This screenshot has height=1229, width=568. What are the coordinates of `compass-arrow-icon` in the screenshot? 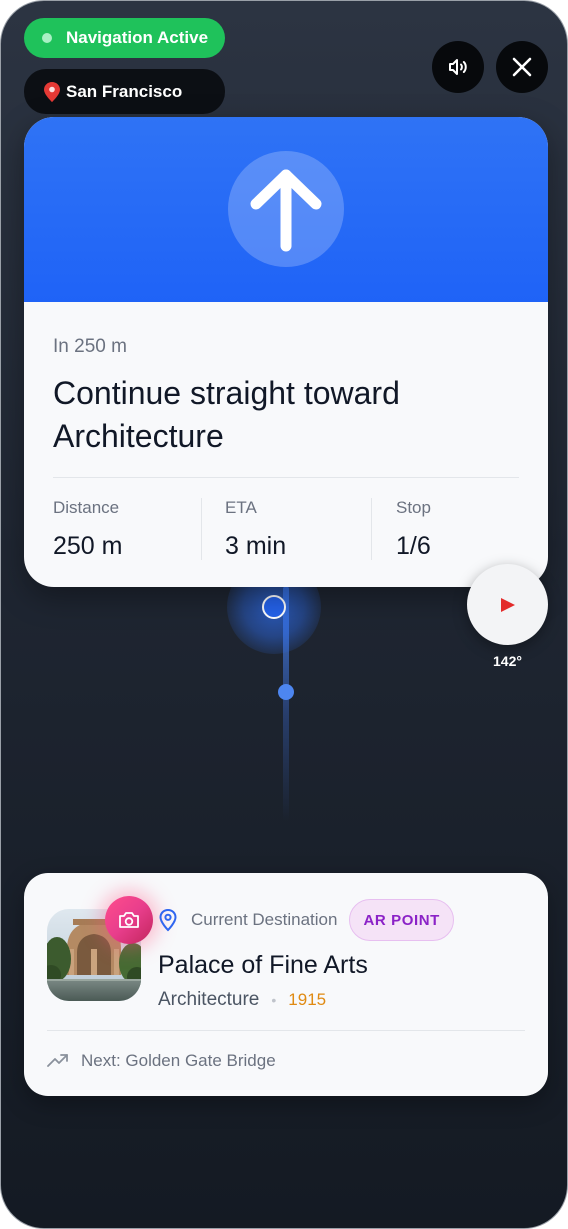 It's located at (507, 604).